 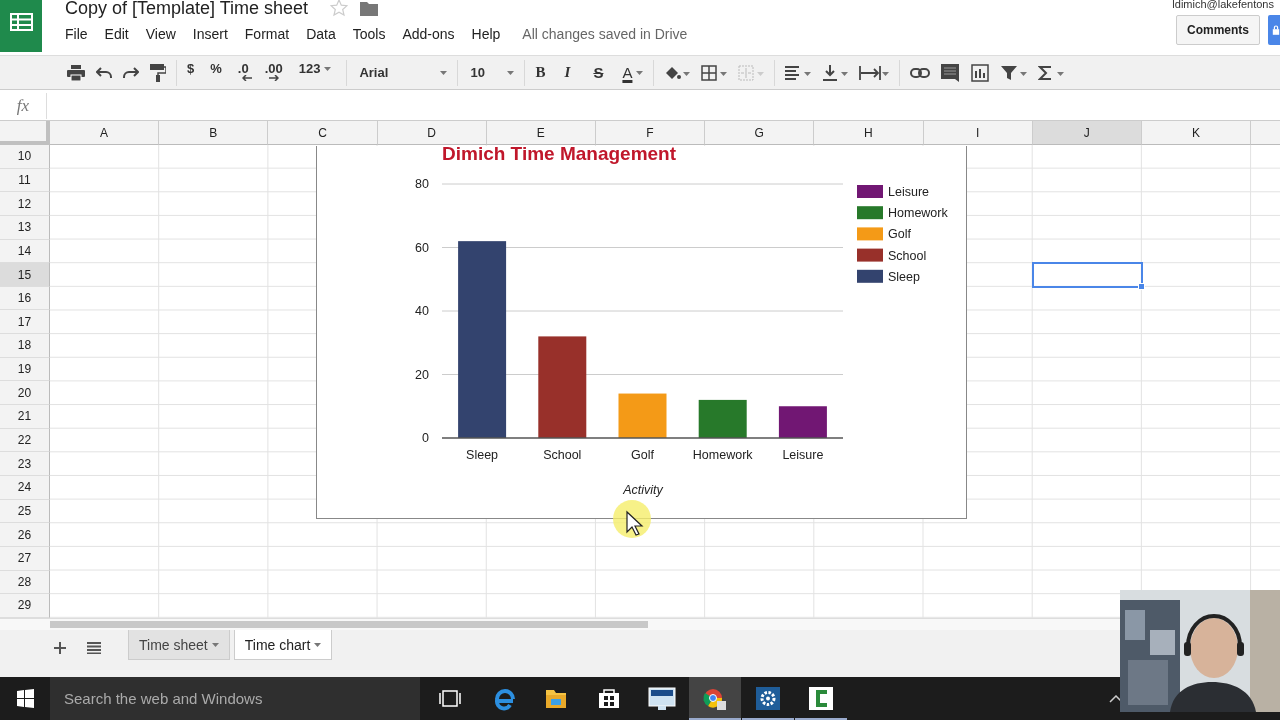 What do you see at coordinates (25, 369) in the screenshot?
I see `row-header: 19` at bounding box center [25, 369].